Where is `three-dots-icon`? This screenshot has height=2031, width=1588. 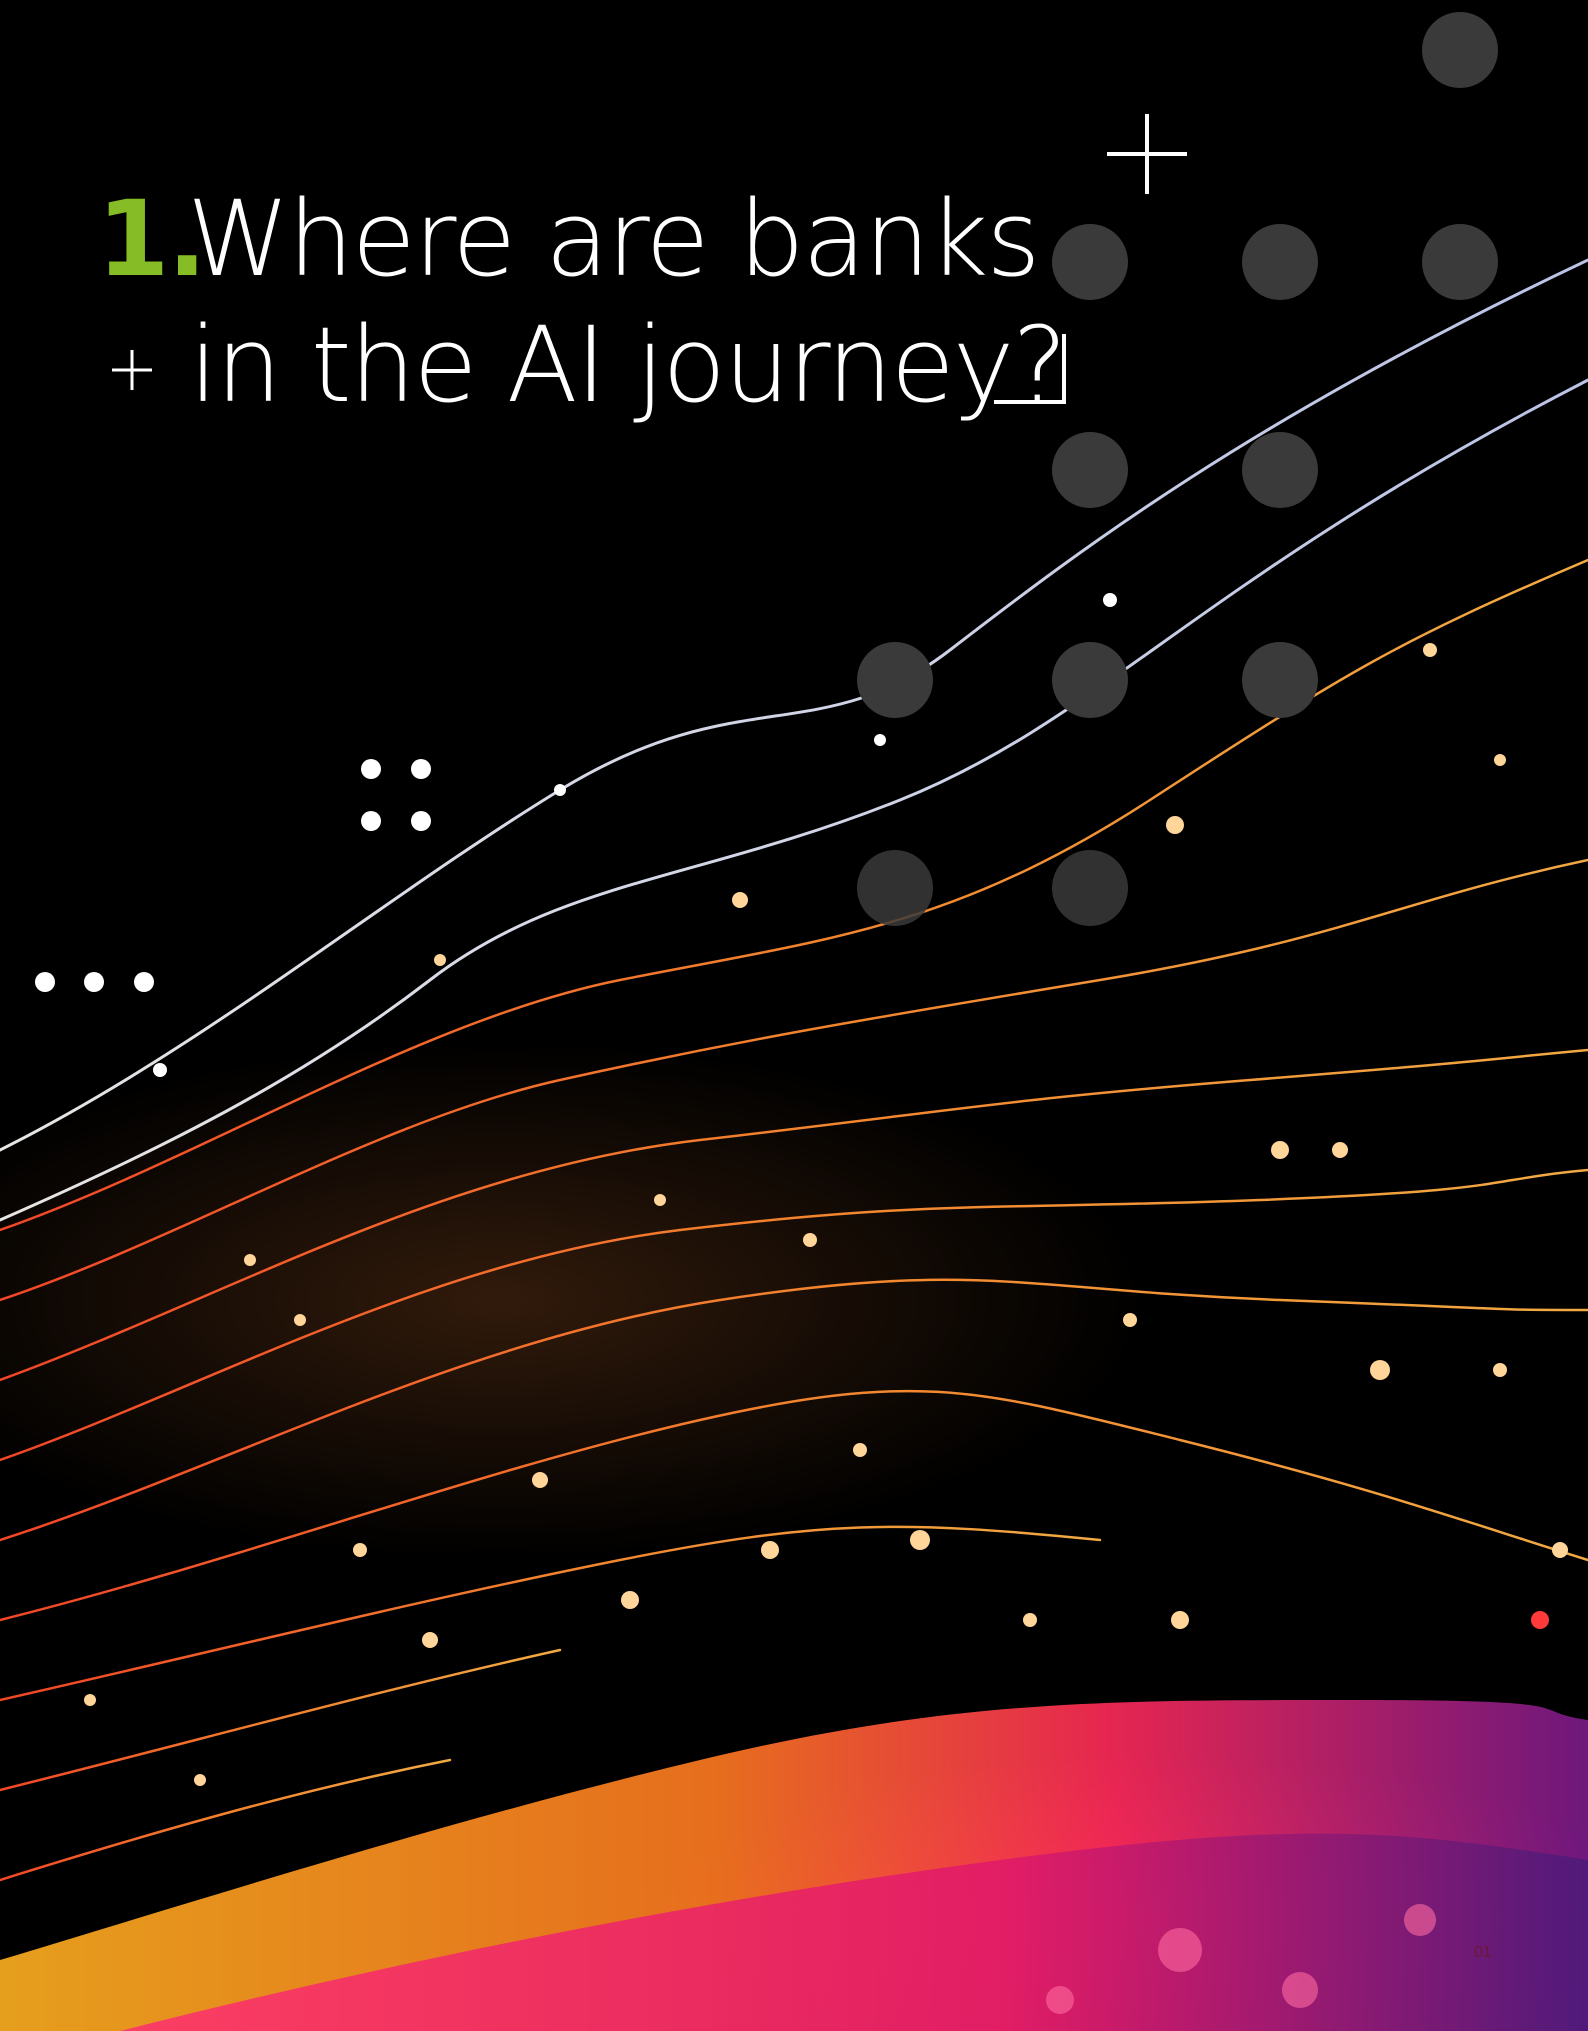 three-dots-icon is located at coordinates (94, 982).